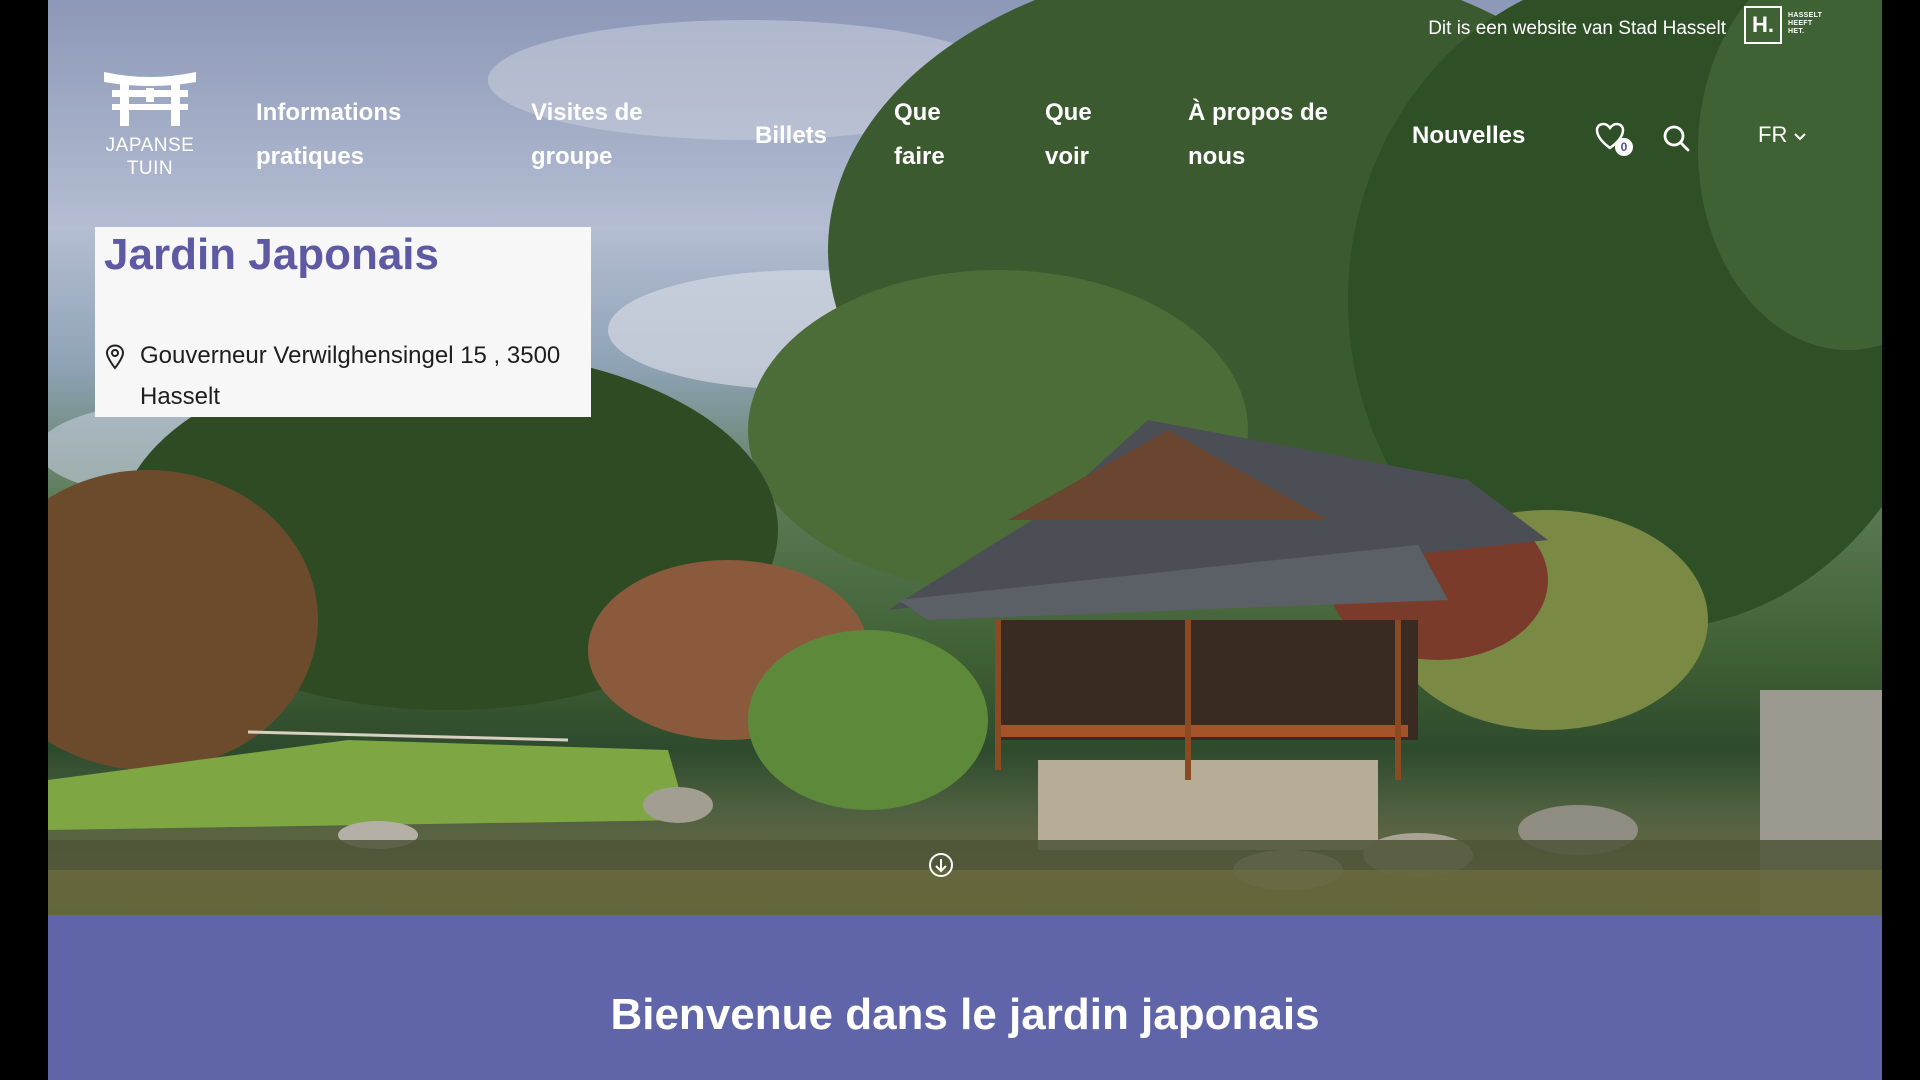 Image resolution: width=1920 pixels, height=1080 pixels. What do you see at coordinates (587, 112) in the screenshot?
I see `nav-label-line-1: Visites de` at bounding box center [587, 112].